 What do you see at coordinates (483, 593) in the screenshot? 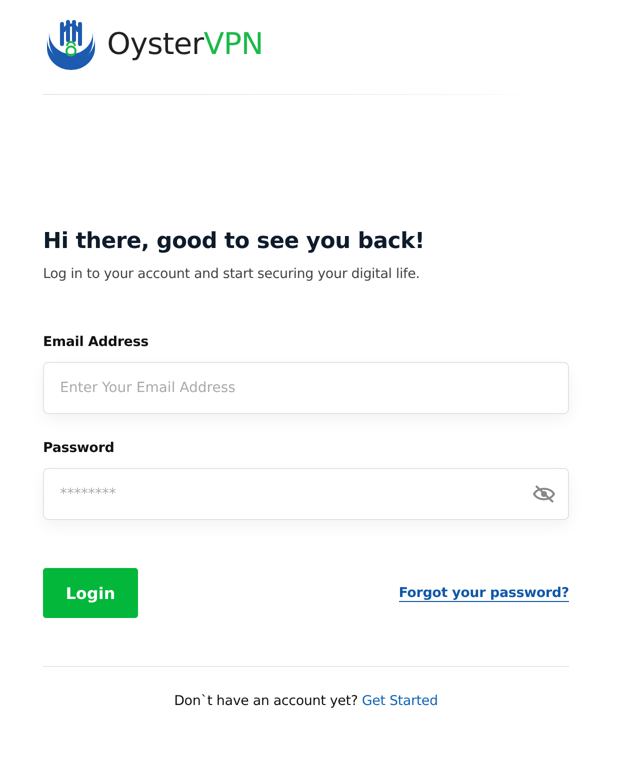
I see `forgot-password-link: Forgot your password?` at bounding box center [483, 593].